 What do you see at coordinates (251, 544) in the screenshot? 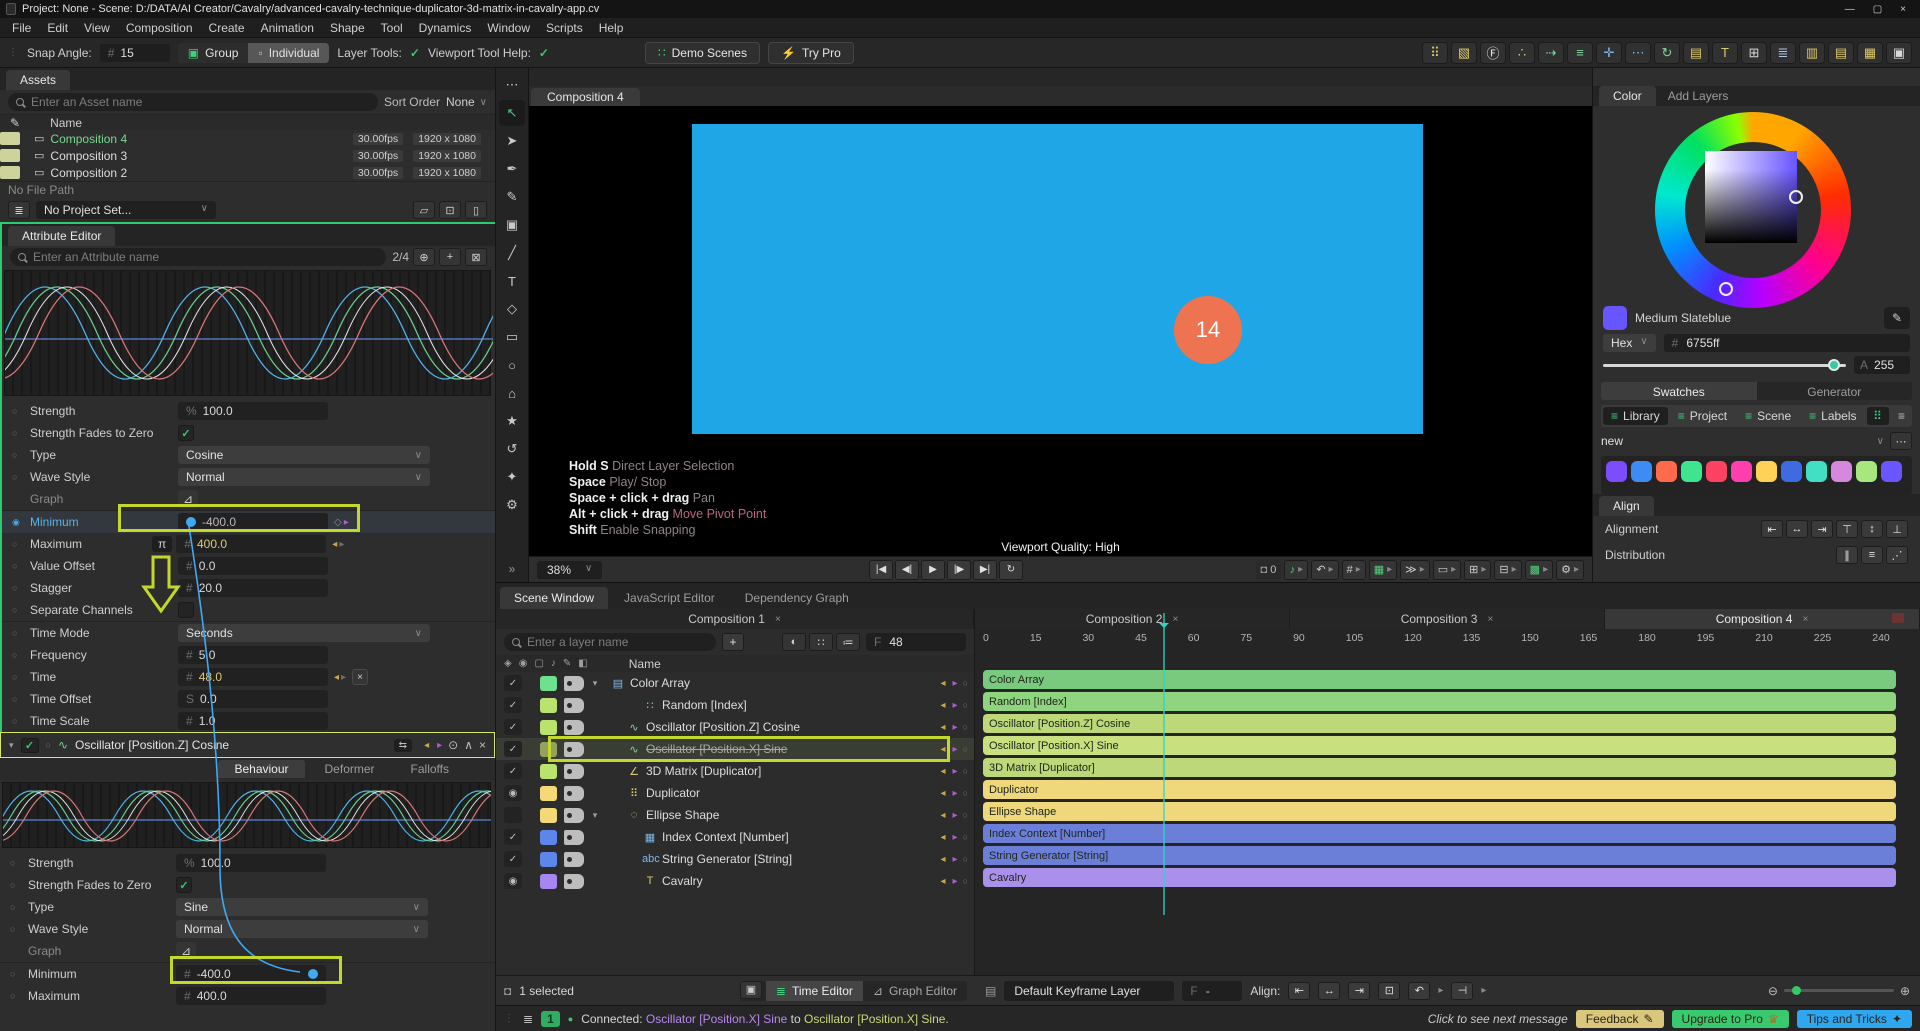
I see `maximum-field: #400.0` at bounding box center [251, 544].